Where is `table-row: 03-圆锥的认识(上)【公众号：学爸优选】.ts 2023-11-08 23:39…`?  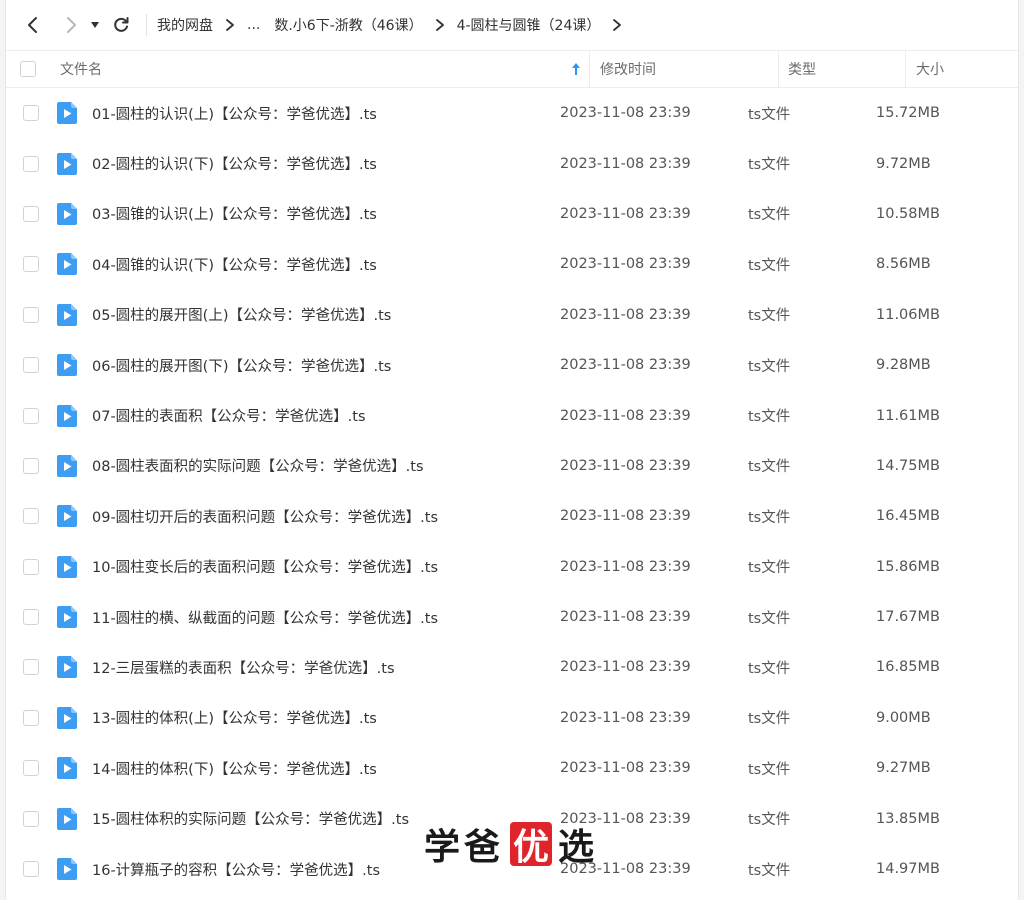
table-row: 03-圆锥的认识(上)【公众号：学爸优选】.ts 2023-11-08 23:39… is located at coordinates (512, 214).